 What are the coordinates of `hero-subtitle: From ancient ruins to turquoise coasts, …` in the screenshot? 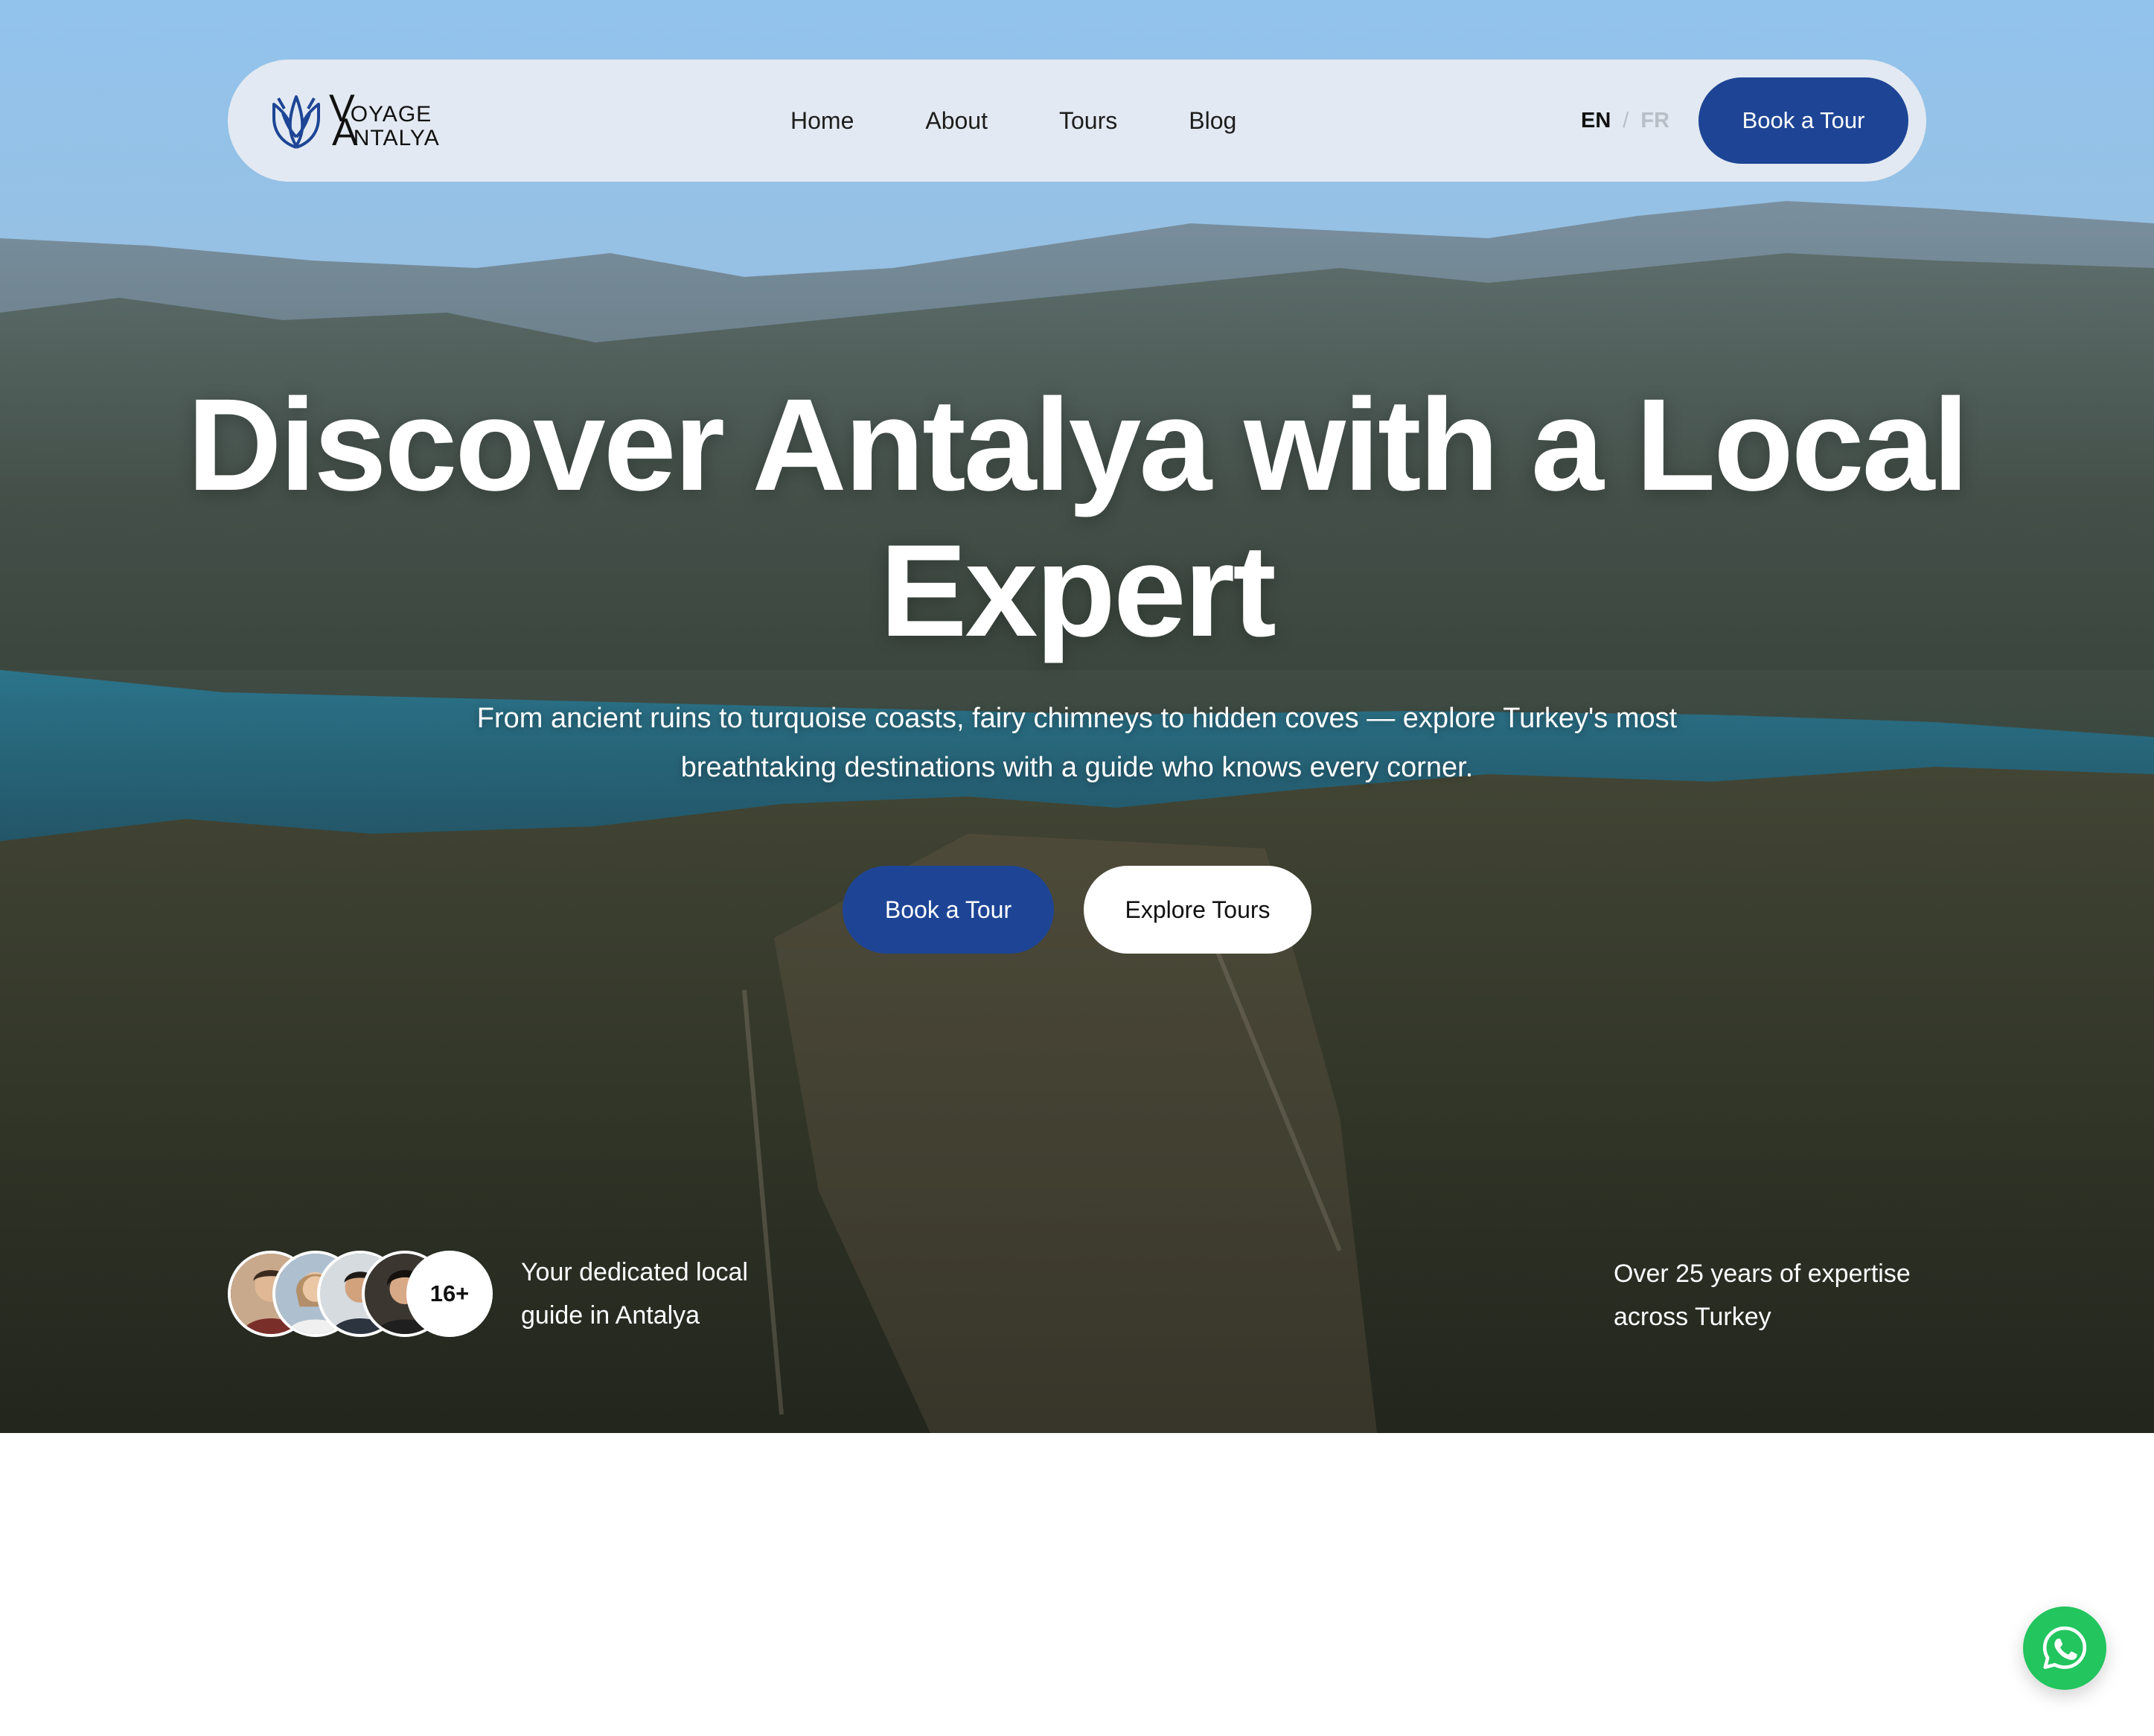 It's located at (1077, 743).